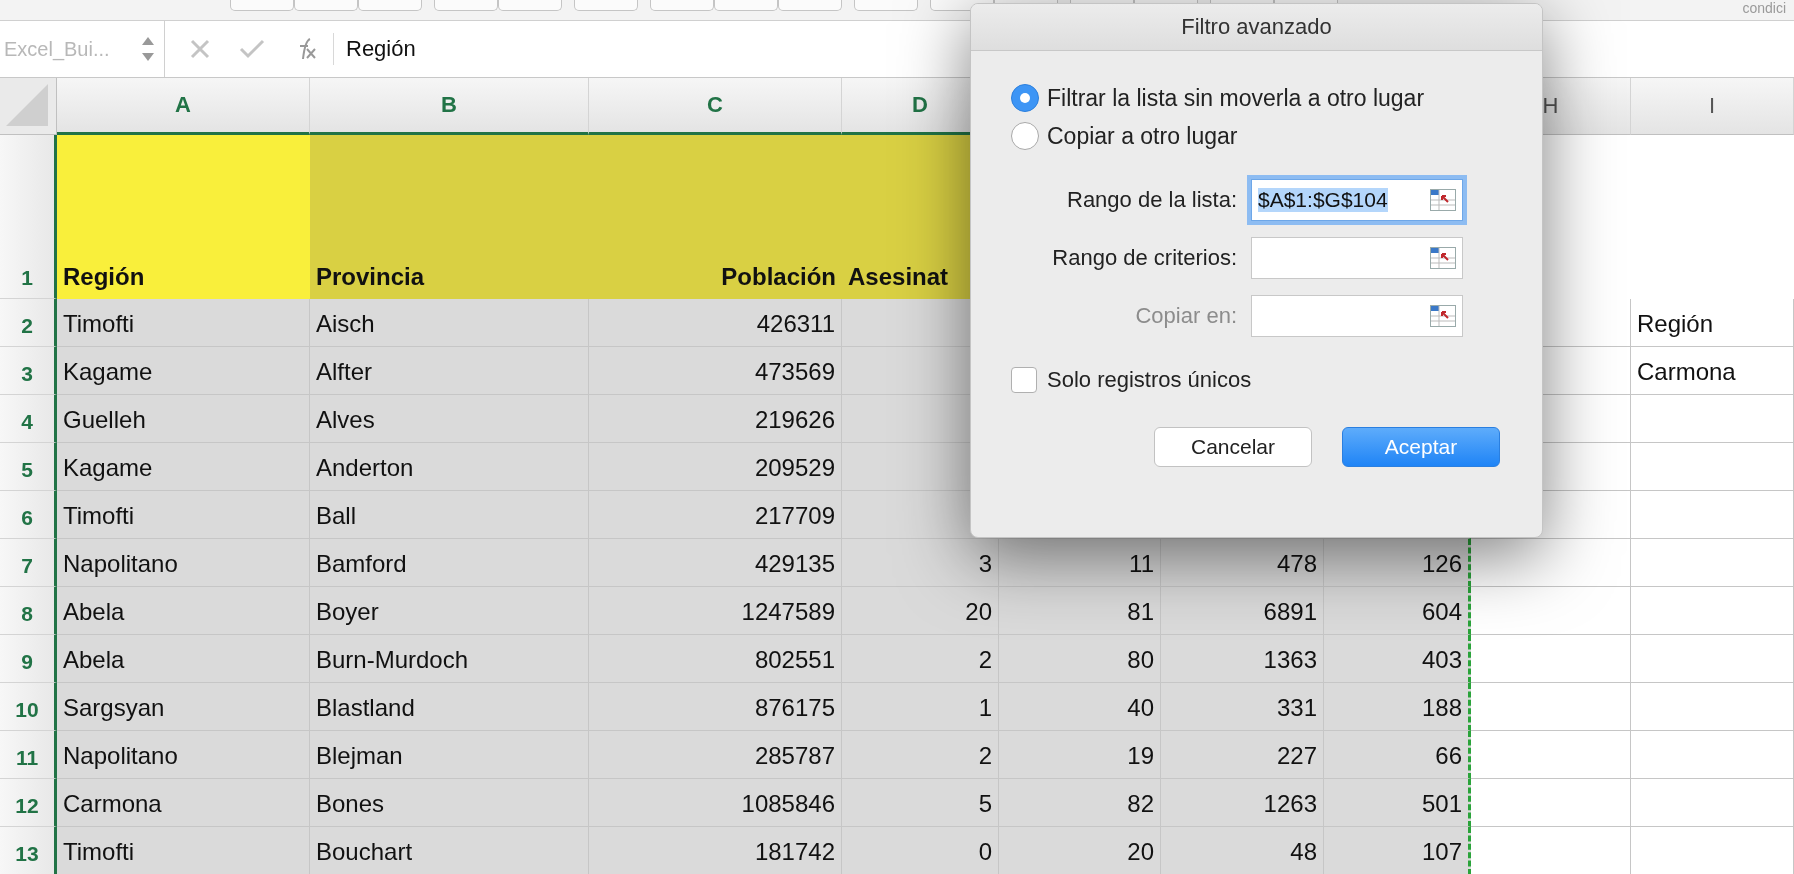 Image resolution: width=1794 pixels, height=874 pixels. I want to click on ribbon-label: condici, so click(1764, 8).